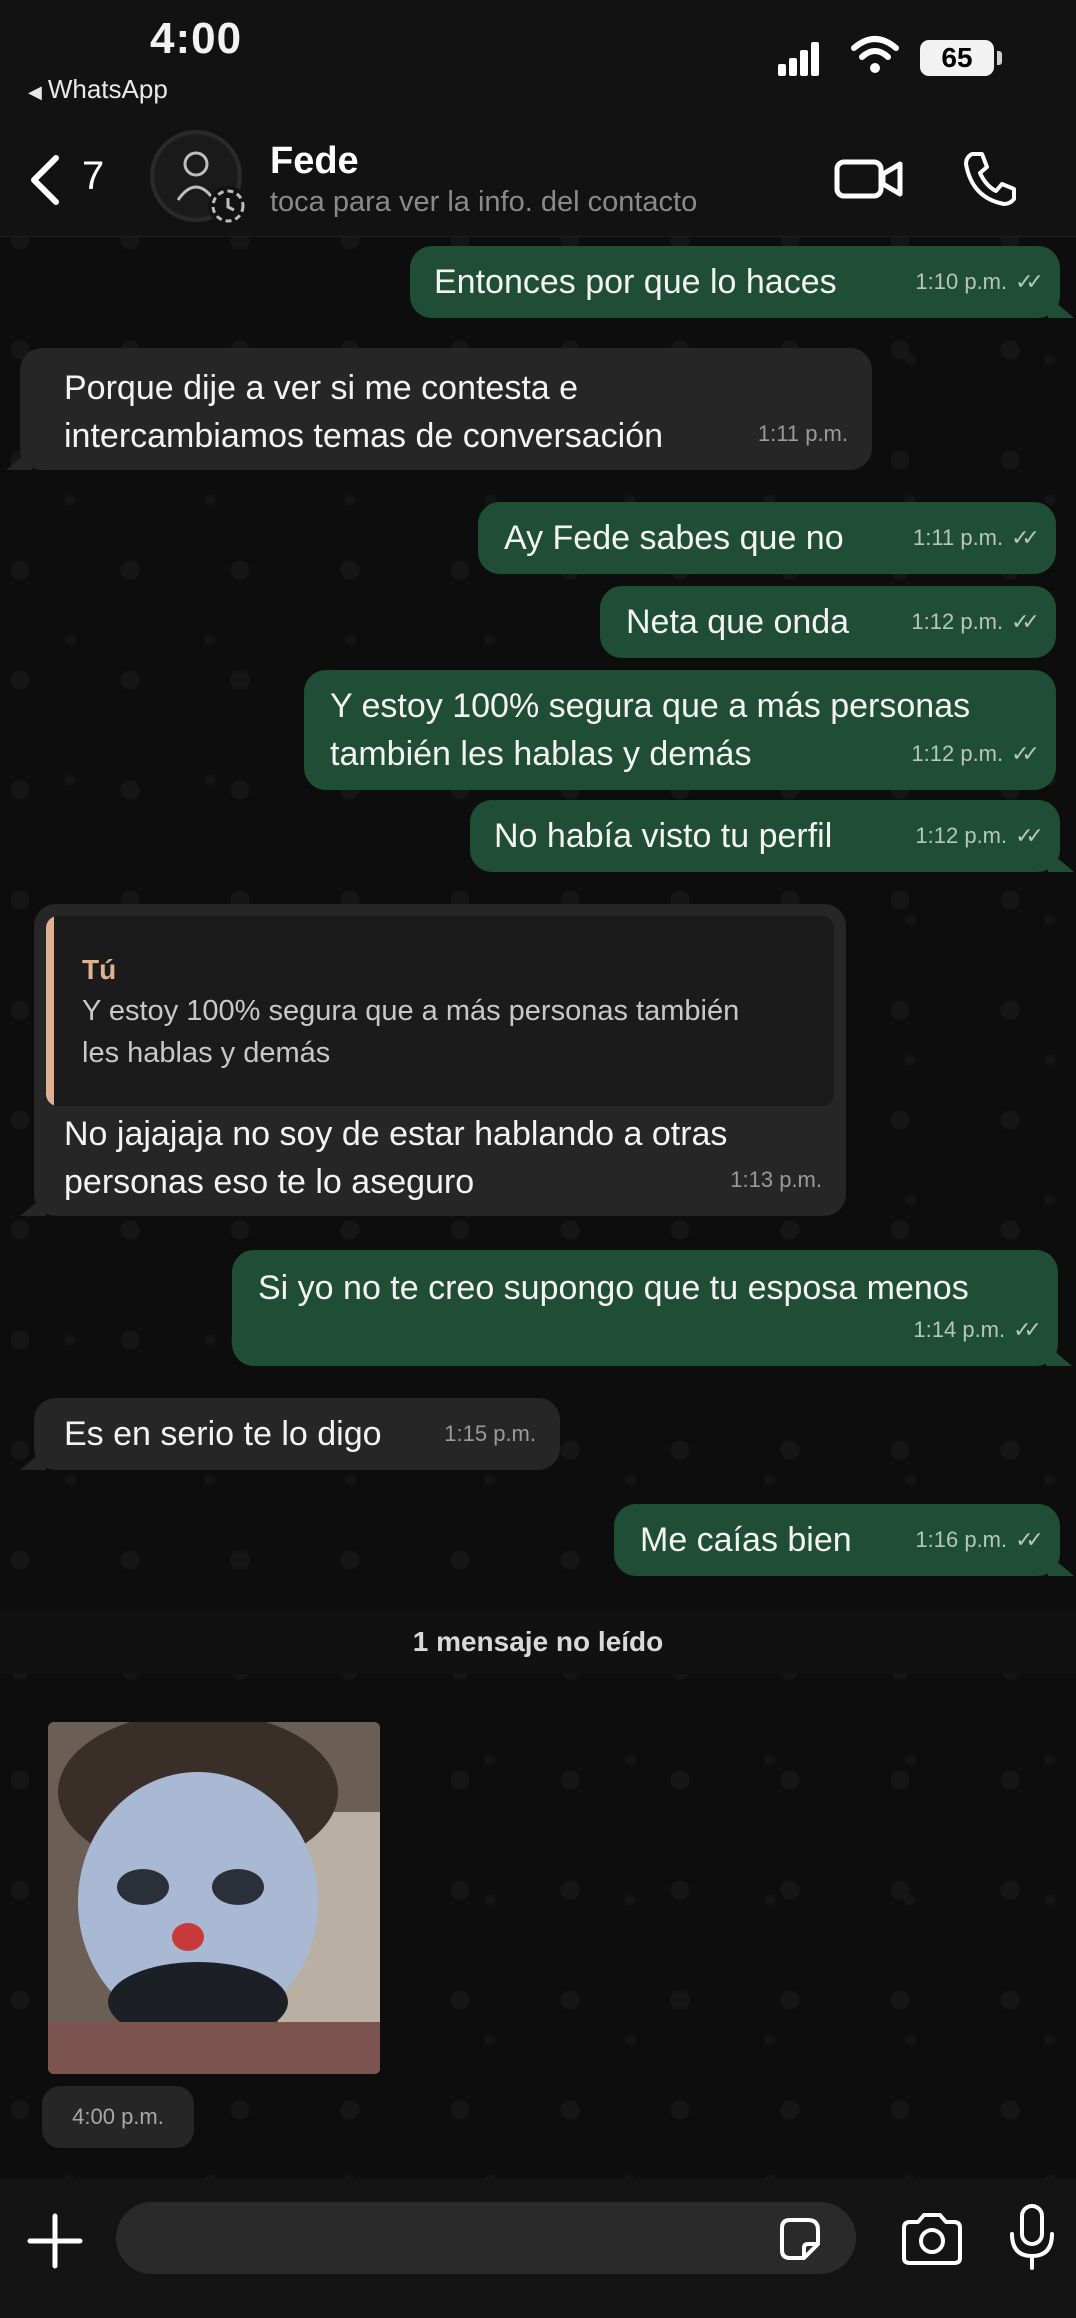 This screenshot has height=2318, width=1076. I want to click on message-text-line: intercambiamos temas de conversación, so click(364, 436).